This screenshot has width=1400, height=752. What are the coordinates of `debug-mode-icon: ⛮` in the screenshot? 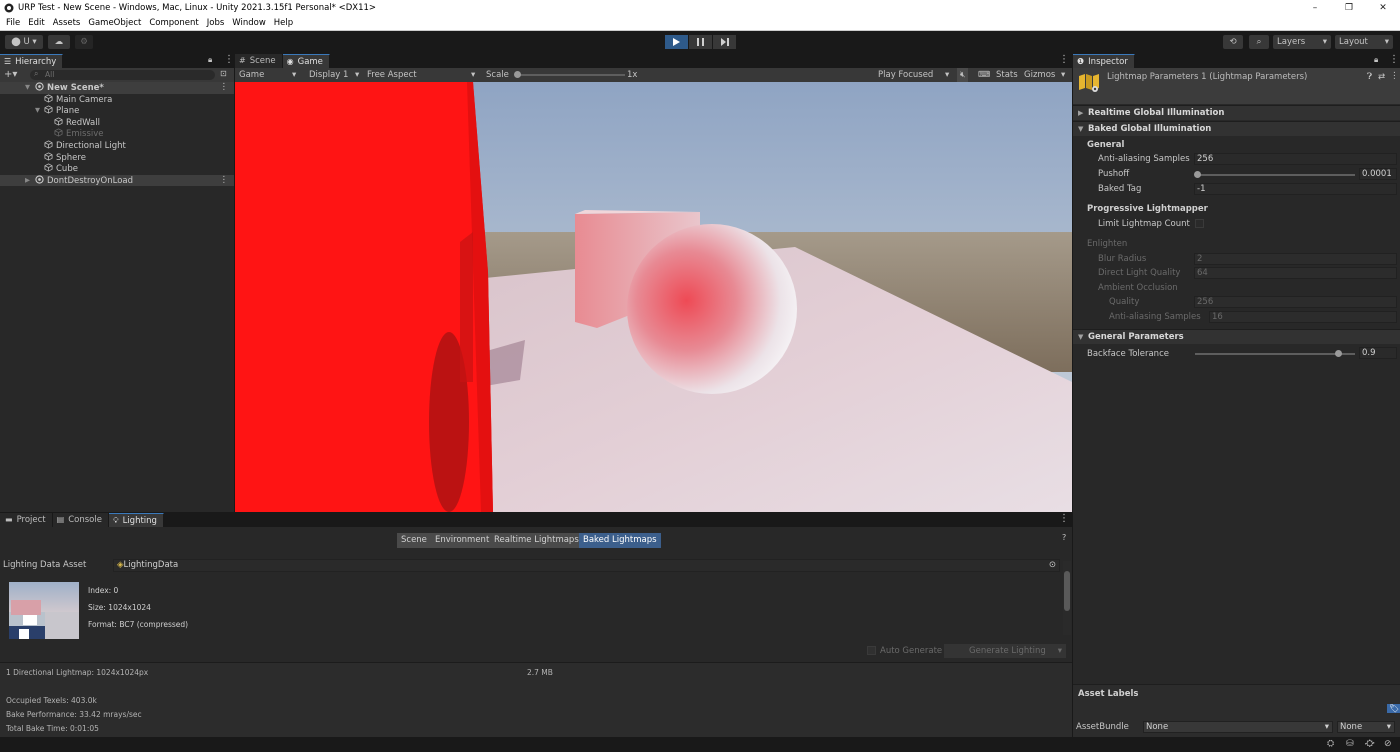 It's located at (1369, 744).